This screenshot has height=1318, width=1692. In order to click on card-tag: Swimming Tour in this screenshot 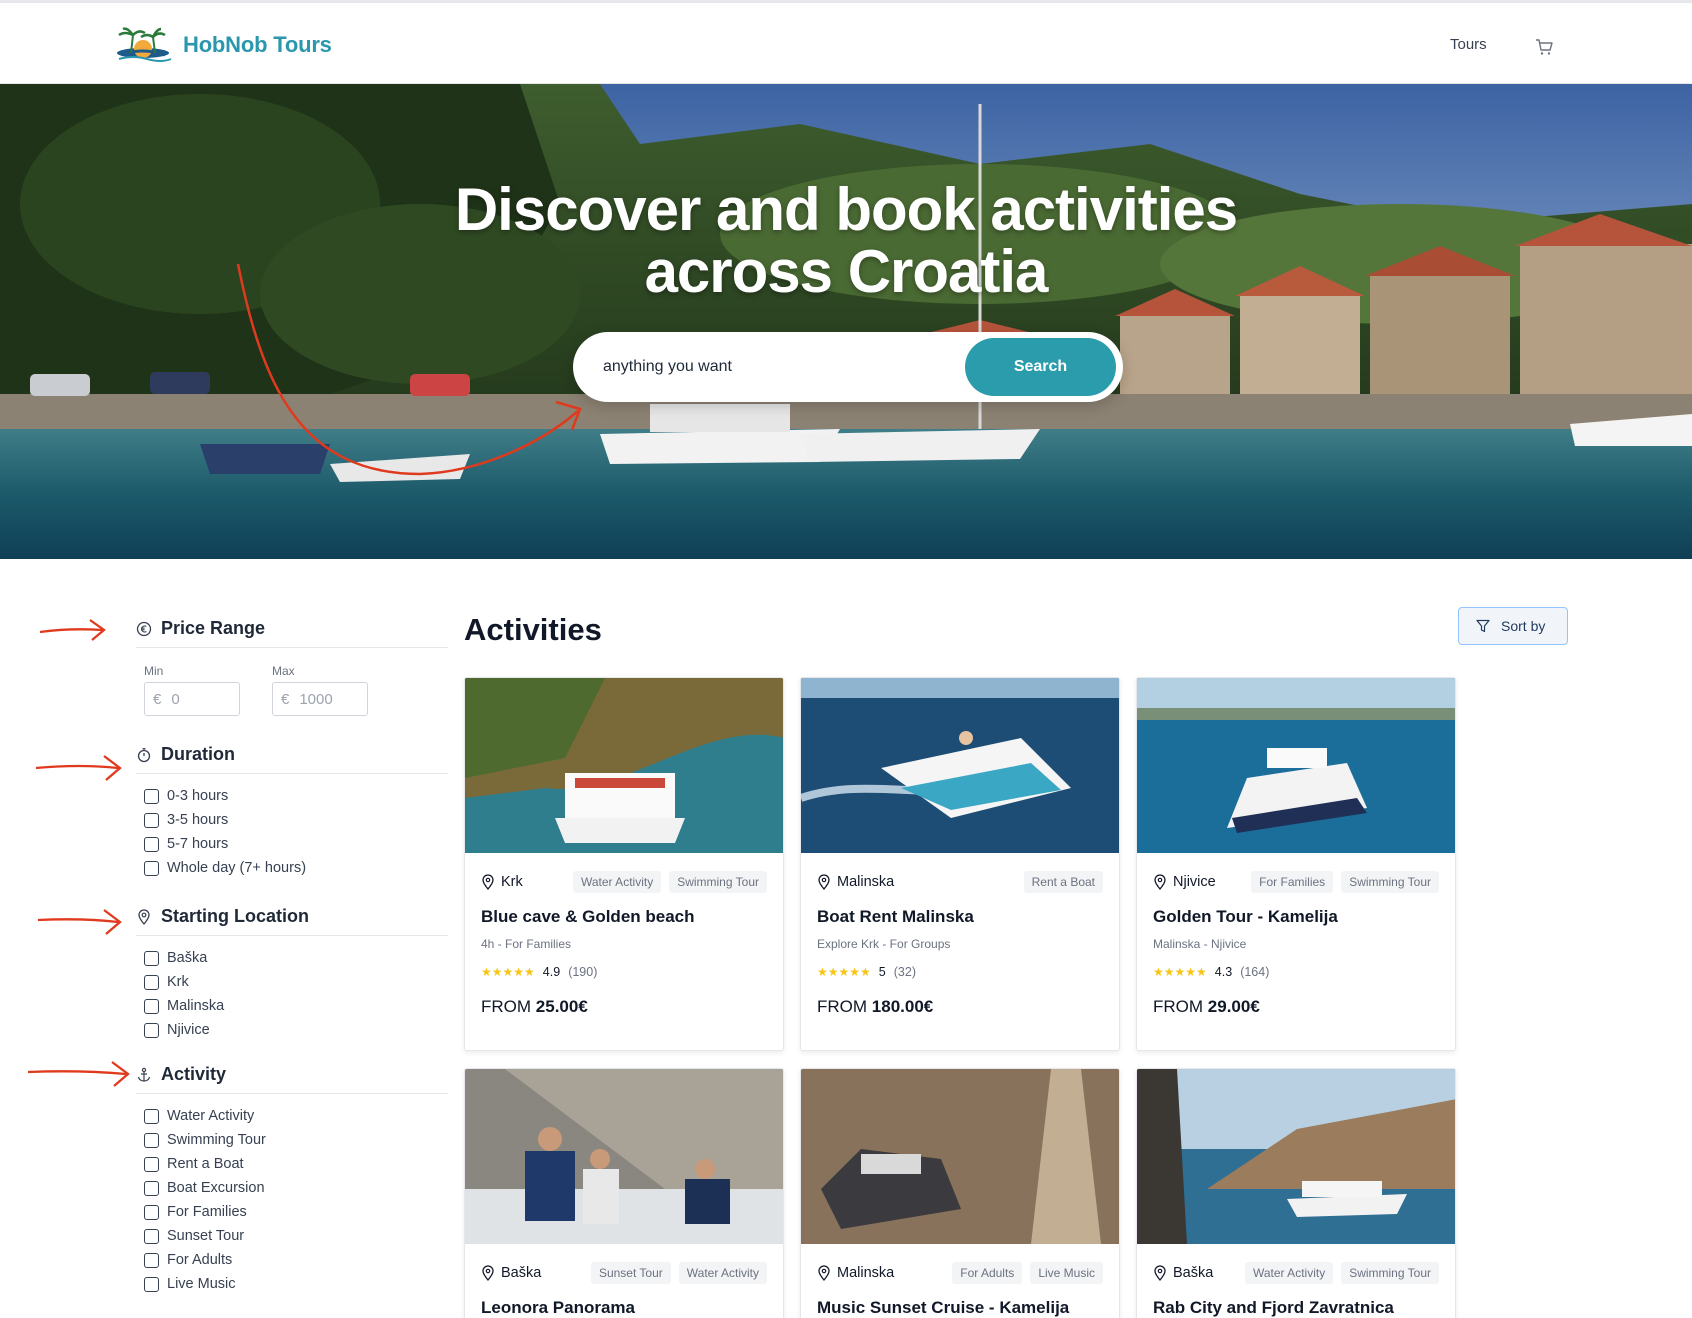, I will do `click(1390, 1273)`.